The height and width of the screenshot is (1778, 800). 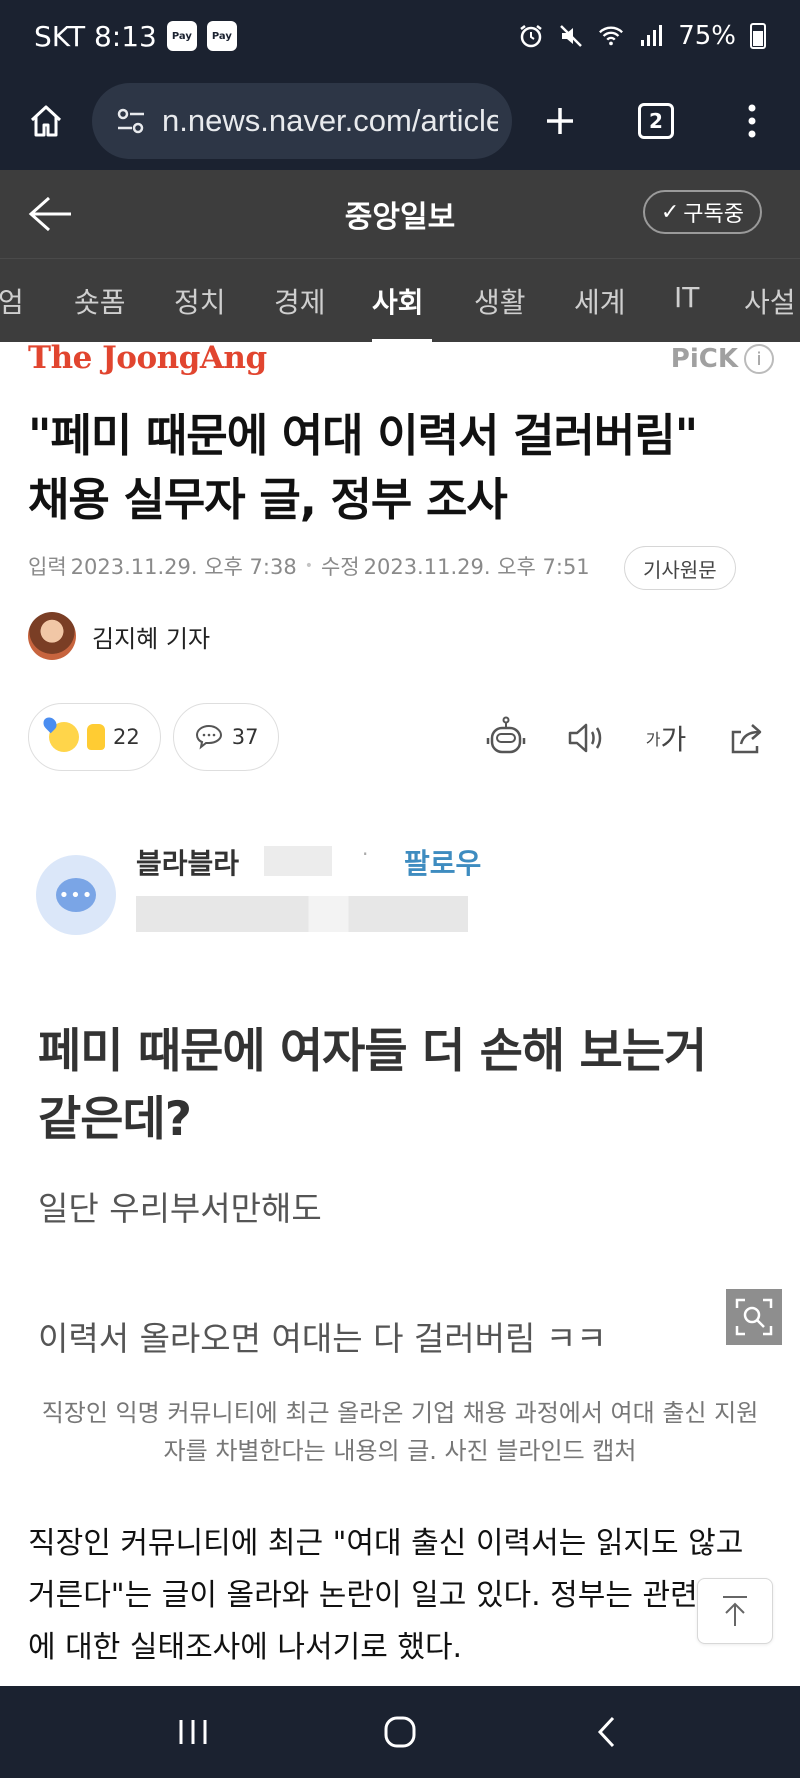 I want to click on article-headline: "페미 때문에 여대 이력서 걸러버림" 채용 실무자 글, 정부 조사, so click(x=403, y=468).